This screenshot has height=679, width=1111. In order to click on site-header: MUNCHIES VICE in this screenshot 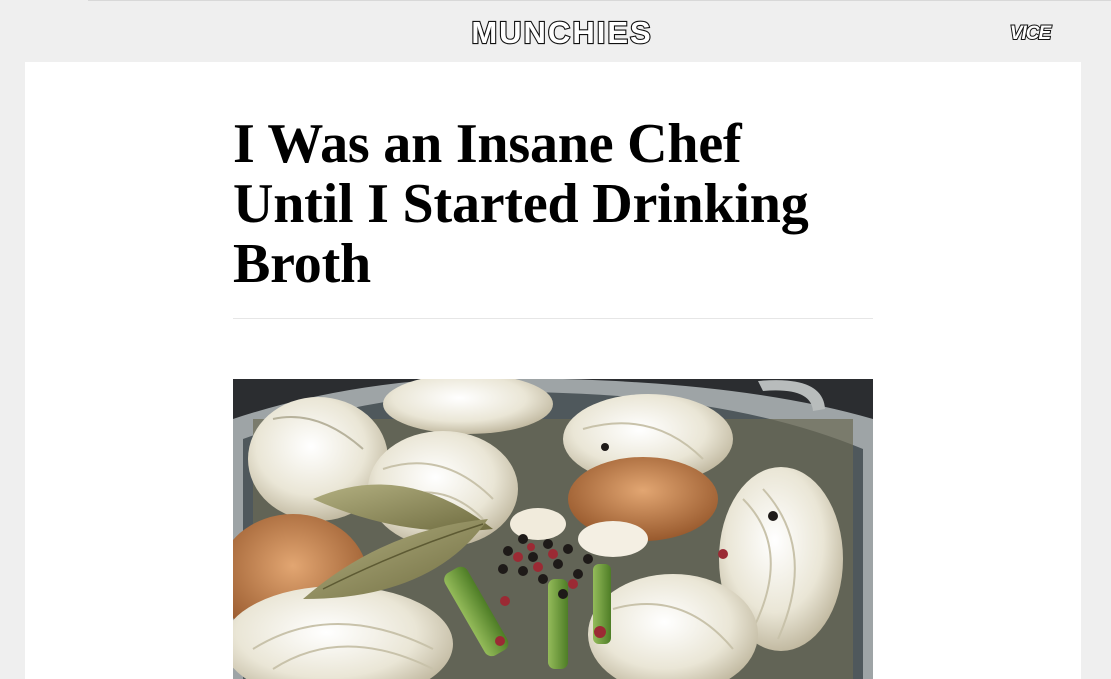, I will do `click(555, 31)`.